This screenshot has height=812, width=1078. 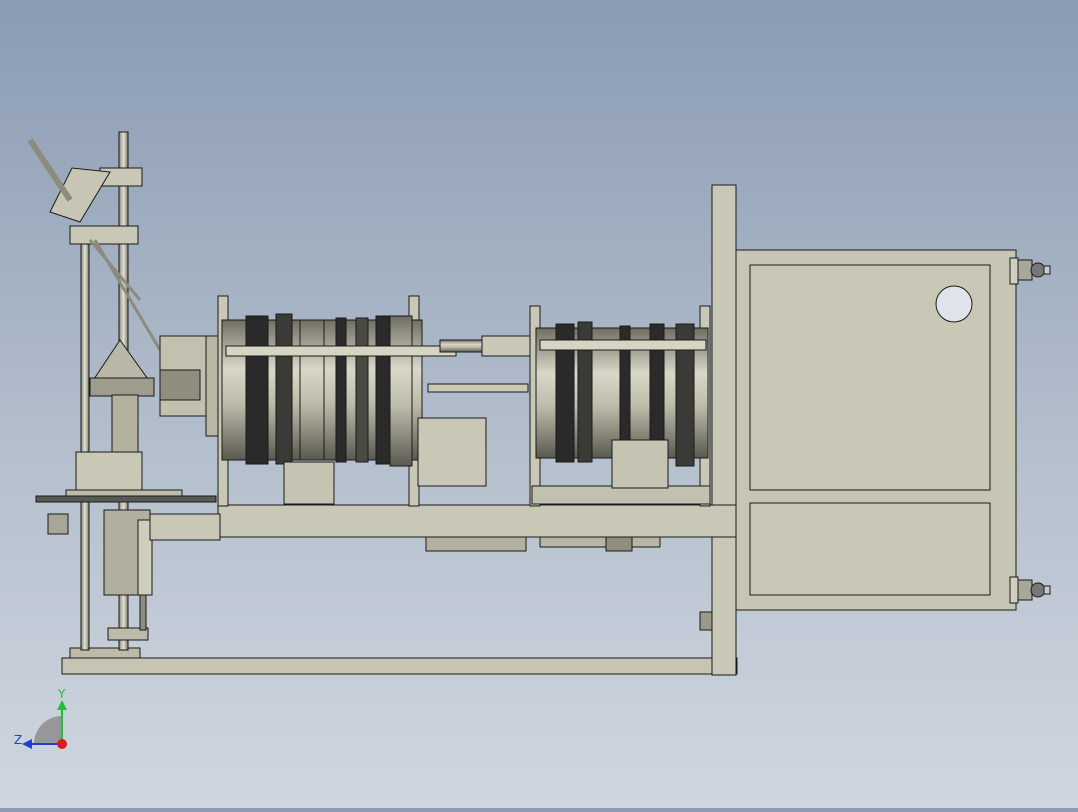 What do you see at coordinates (620, 406) in the screenshot?
I see `drum-unit-right` at bounding box center [620, 406].